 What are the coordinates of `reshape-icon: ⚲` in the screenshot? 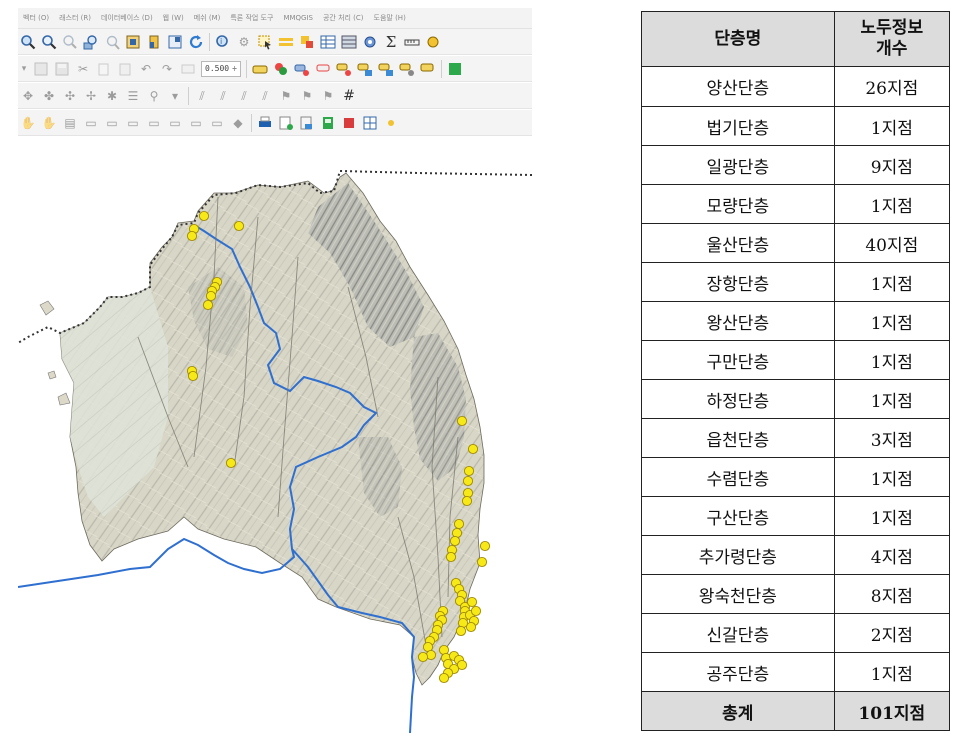 It's located at (154, 96).